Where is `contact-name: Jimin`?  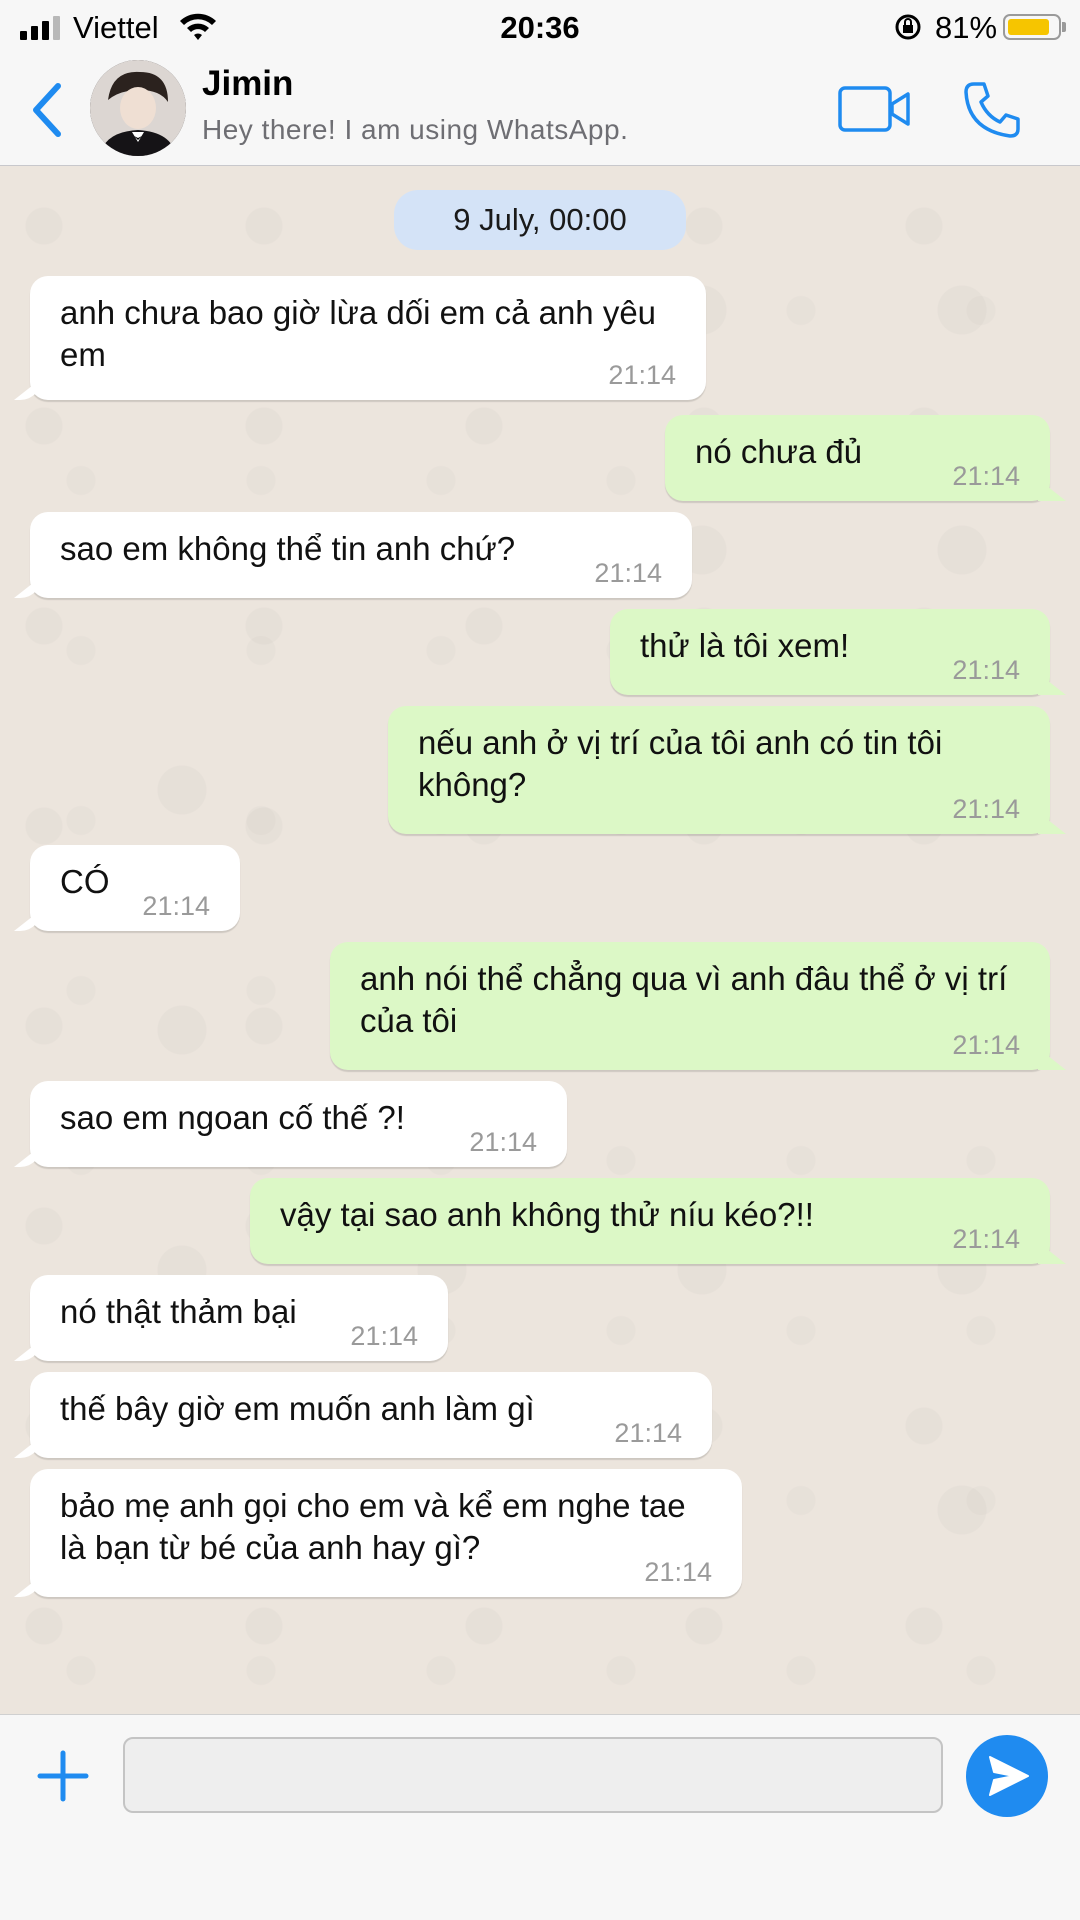
contact-name: Jimin is located at coordinates (247, 84).